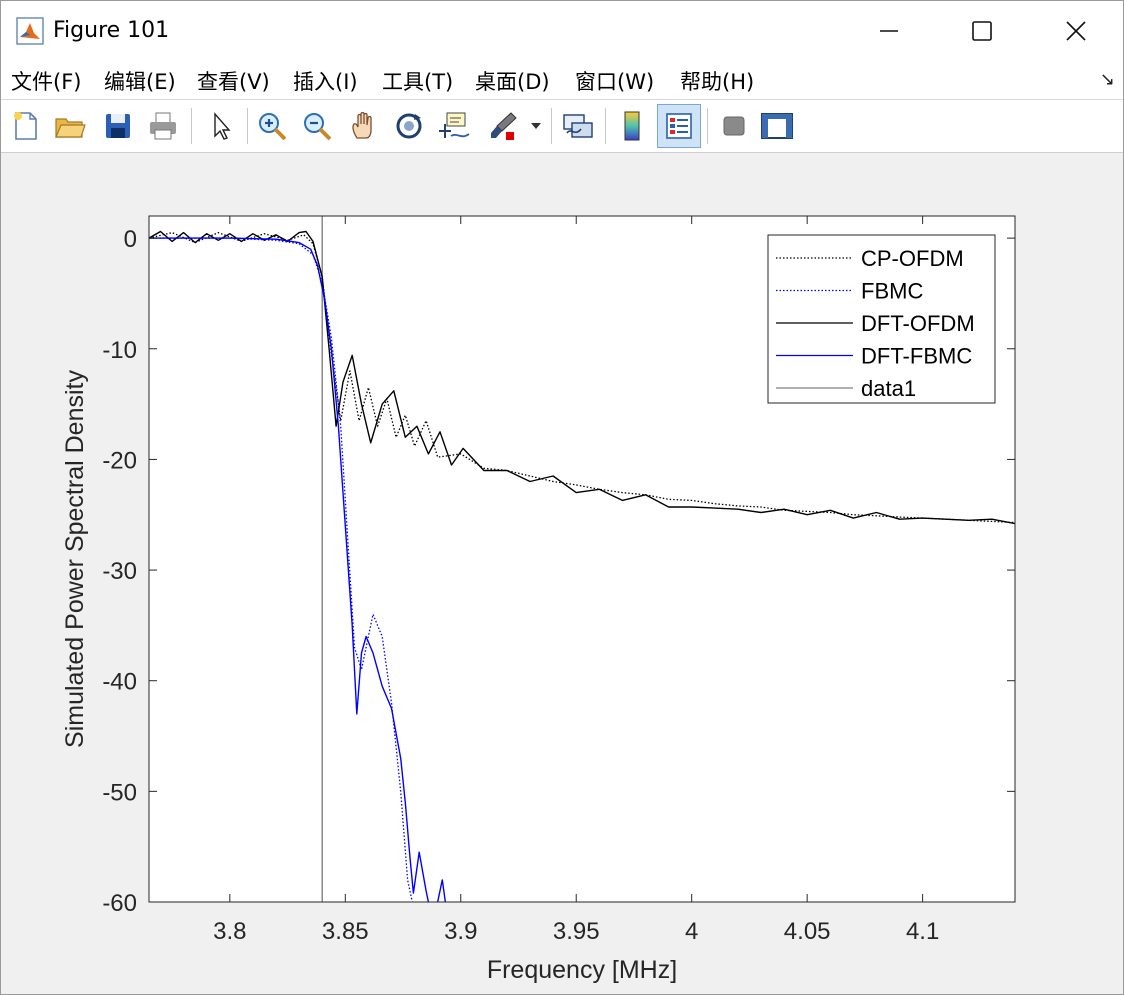  I want to click on toolbar, so click(562, 126).